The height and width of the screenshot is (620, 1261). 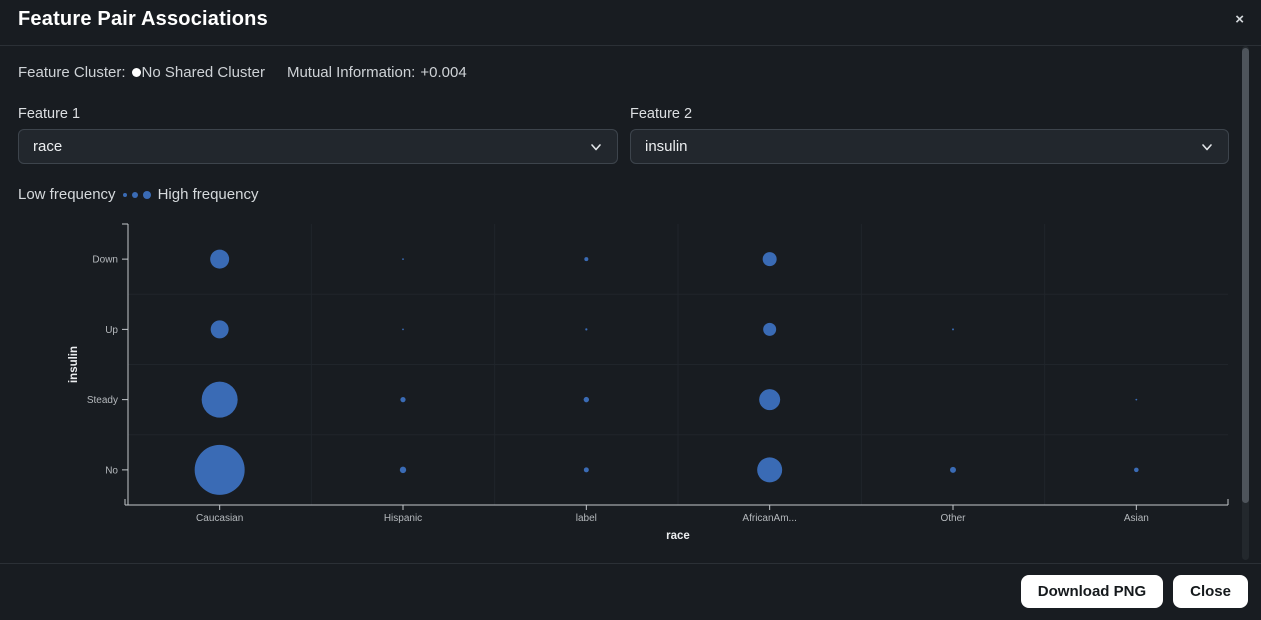 What do you see at coordinates (929, 146) in the screenshot?
I see `feature2-select: insulin` at bounding box center [929, 146].